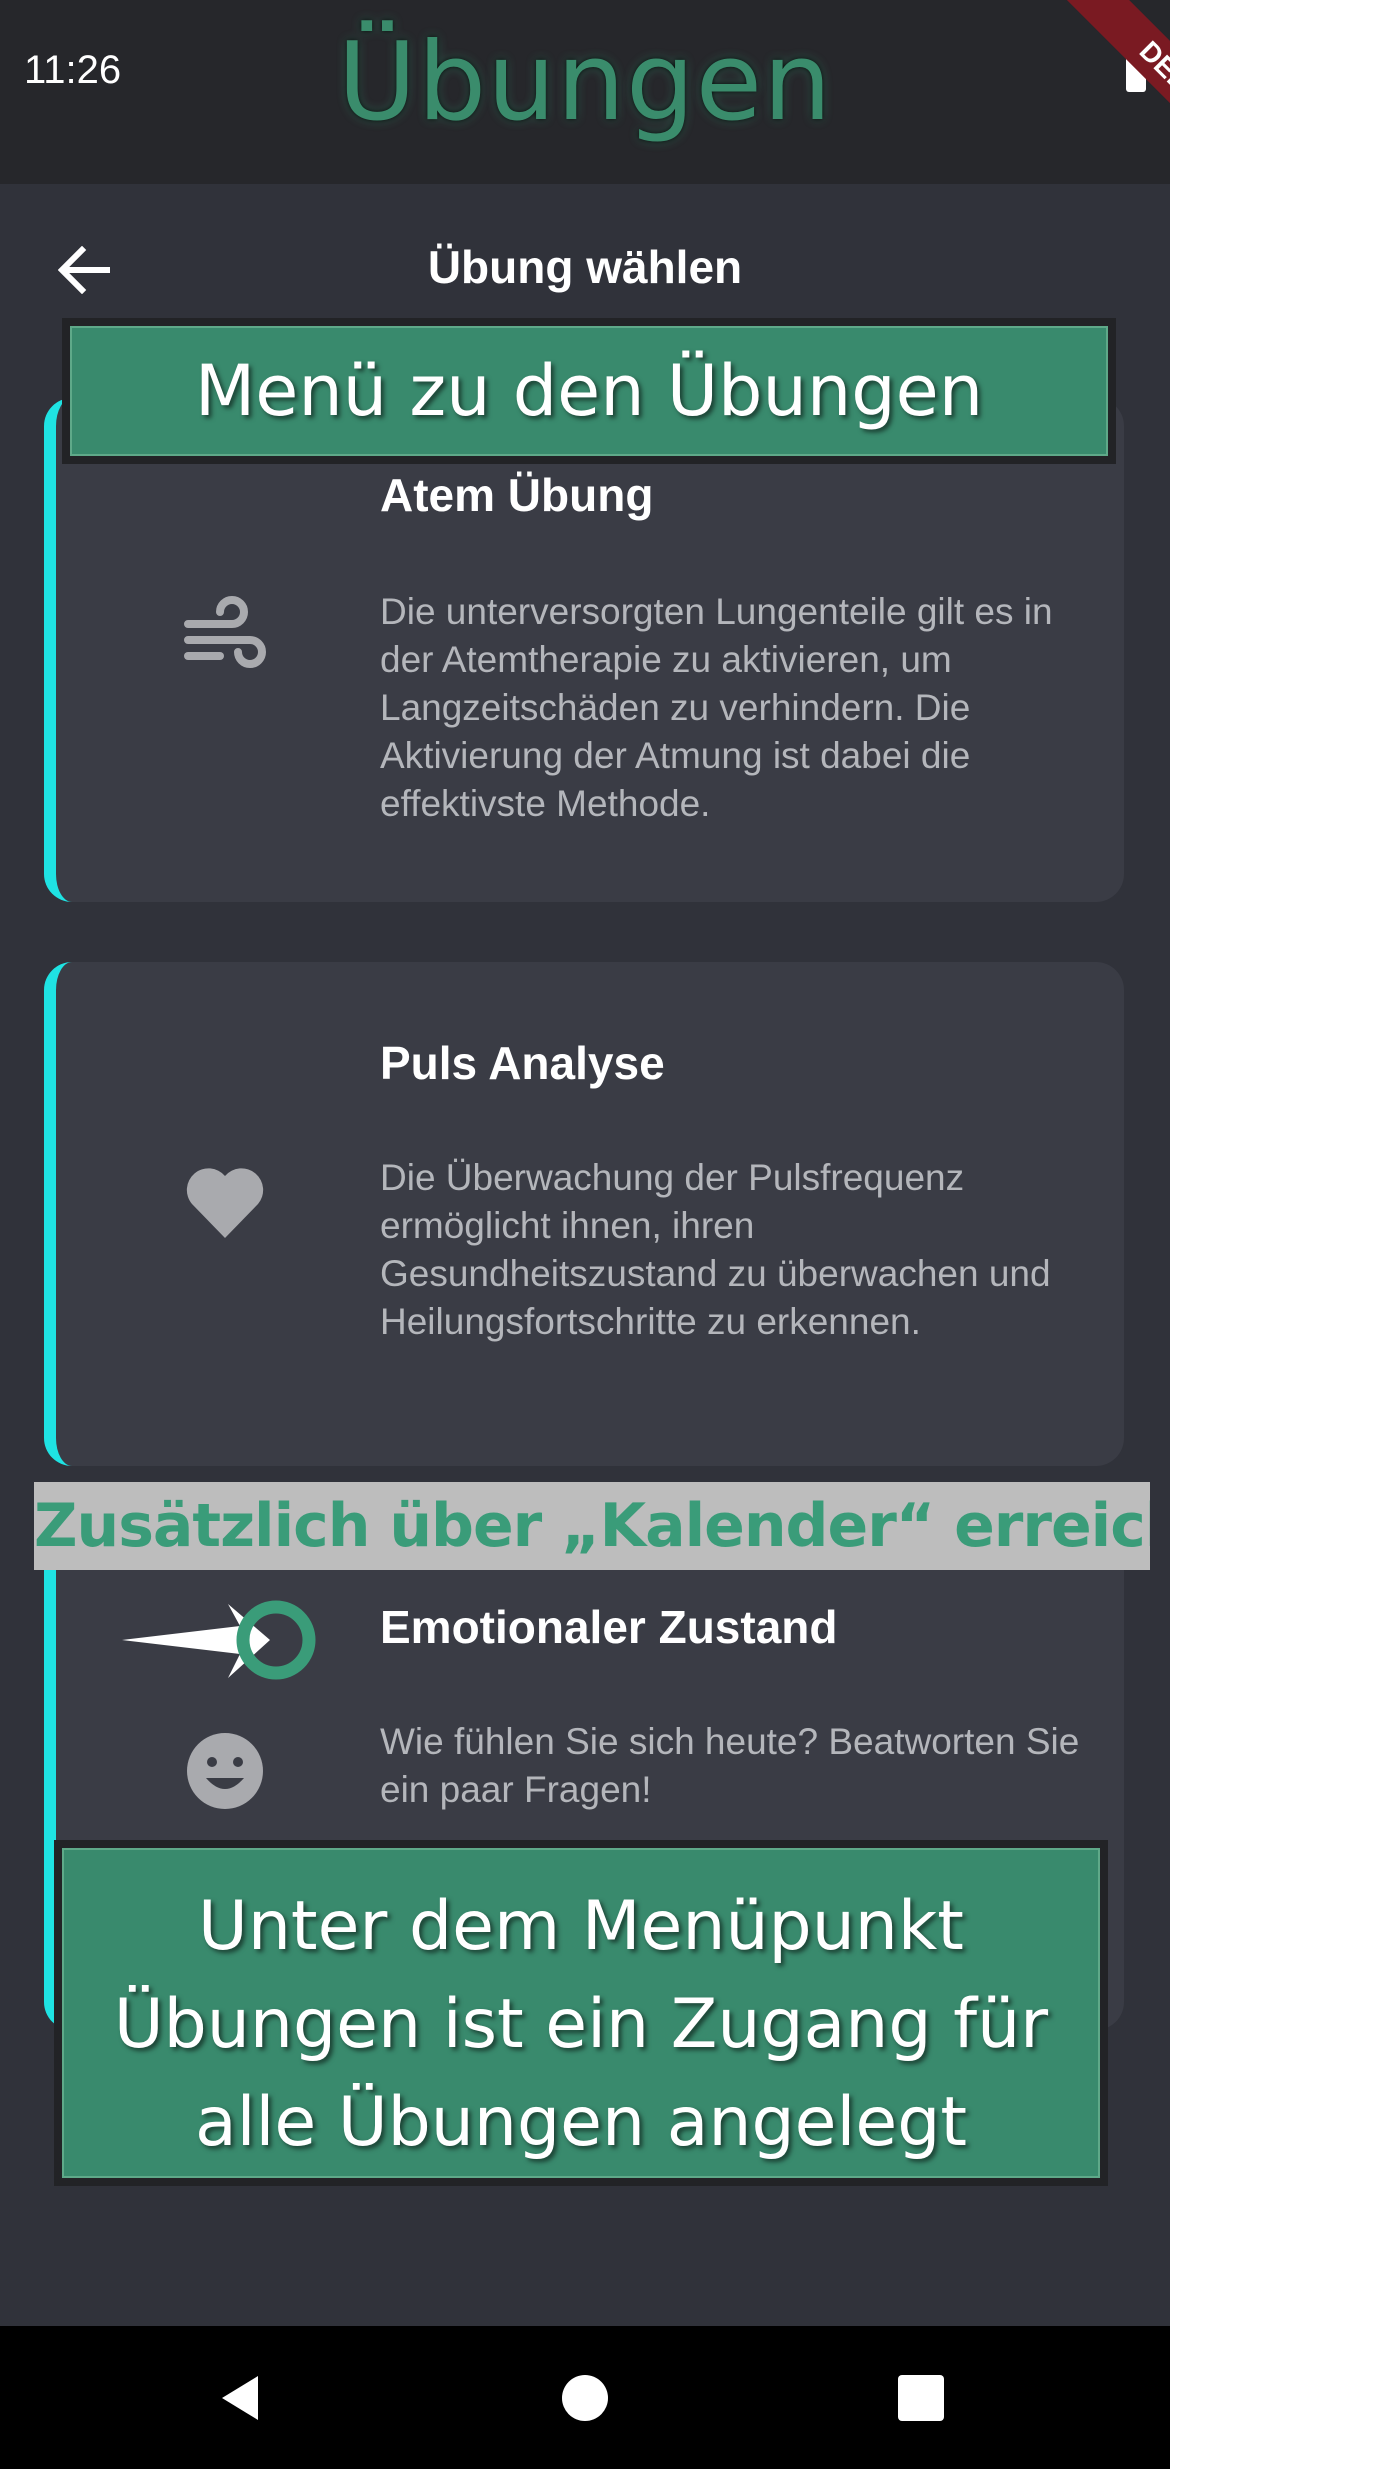  What do you see at coordinates (585, 267) in the screenshot?
I see `screen-title: Übung wählen` at bounding box center [585, 267].